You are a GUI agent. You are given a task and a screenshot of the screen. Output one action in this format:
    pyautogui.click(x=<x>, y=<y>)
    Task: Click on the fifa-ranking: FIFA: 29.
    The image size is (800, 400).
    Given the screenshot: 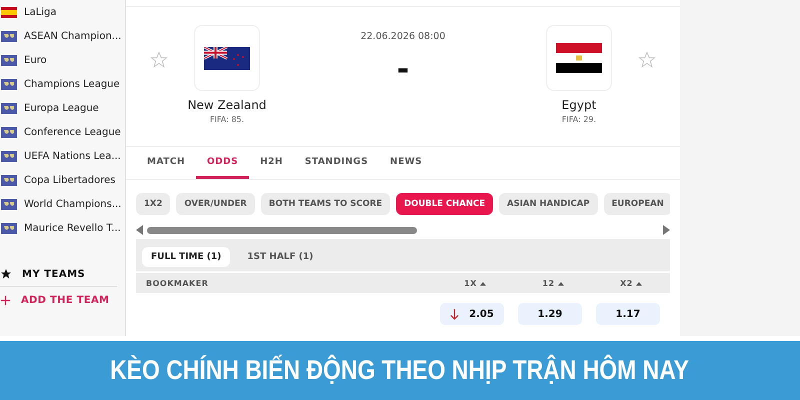 What is the action you would take?
    pyautogui.click(x=579, y=119)
    